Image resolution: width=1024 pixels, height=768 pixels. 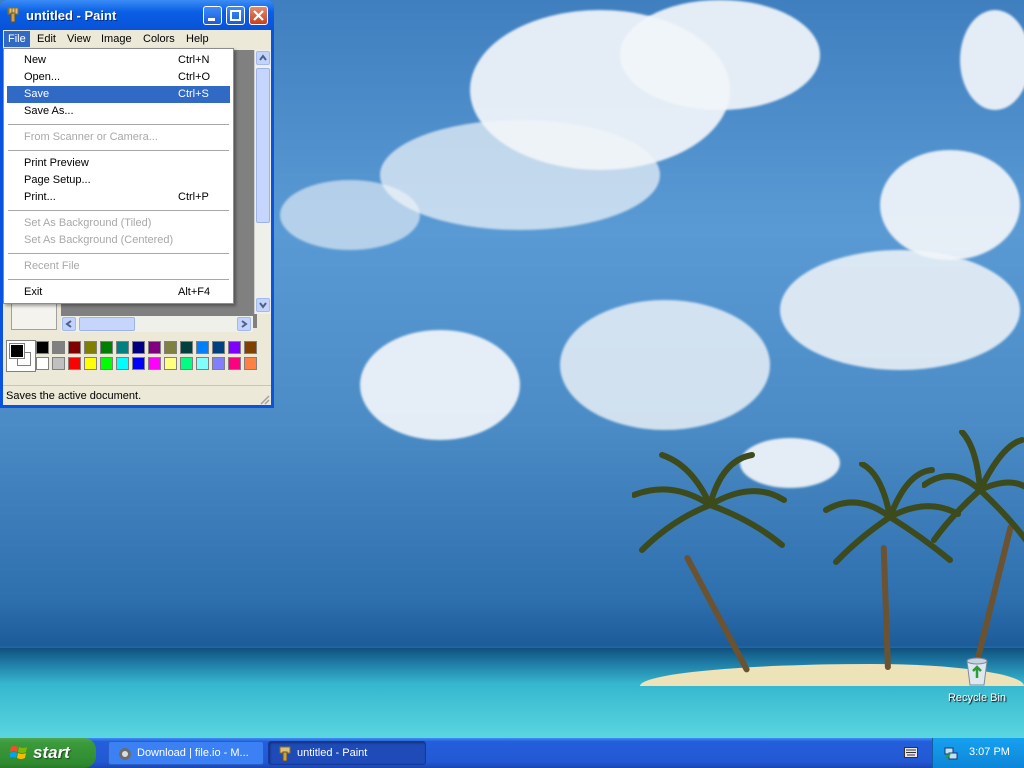 What do you see at coordinates (212, 15) in the screenshot?
I see `minimize-button` at bounding box center [212, 15].